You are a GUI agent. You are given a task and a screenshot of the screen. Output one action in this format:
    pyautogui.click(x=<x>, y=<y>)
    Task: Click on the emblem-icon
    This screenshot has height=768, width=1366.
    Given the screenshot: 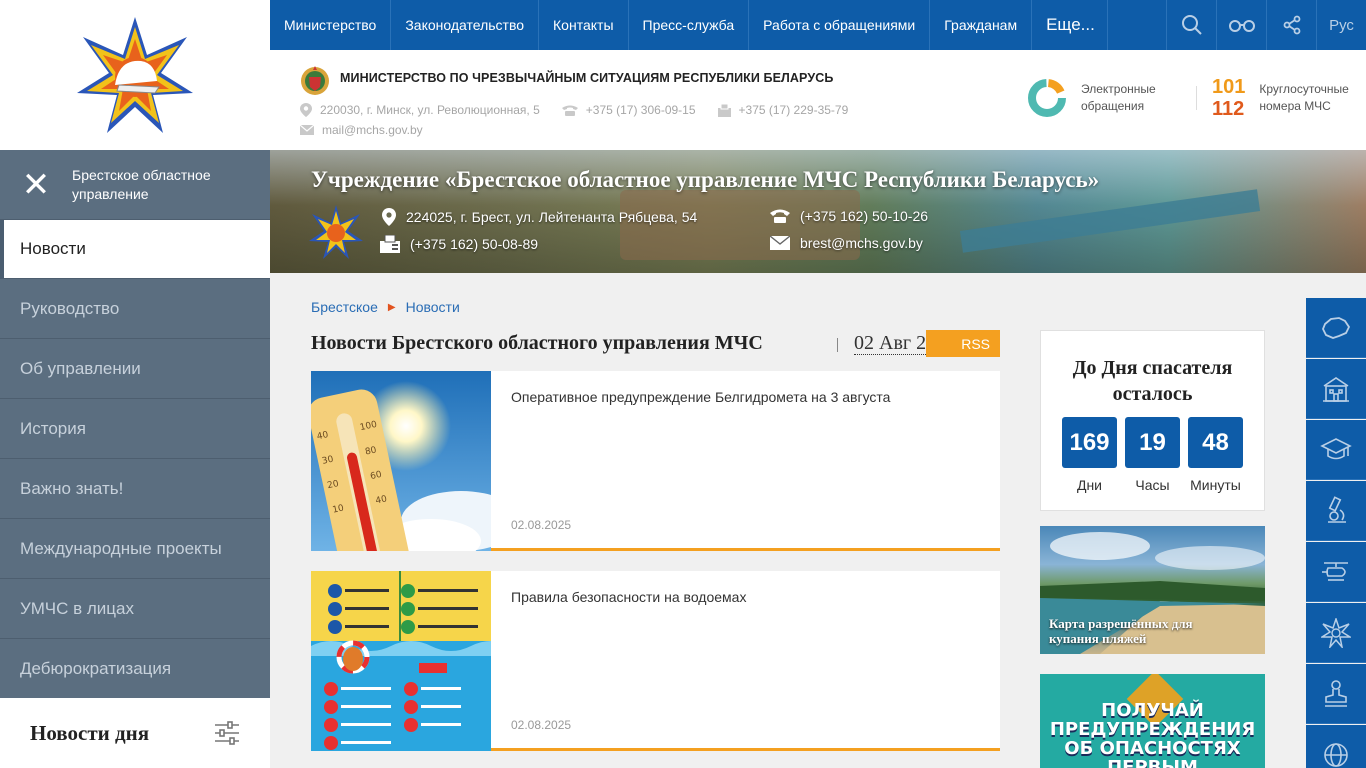 What is the action you would take?
    pyautogui.click(x=1336, y=633)
    